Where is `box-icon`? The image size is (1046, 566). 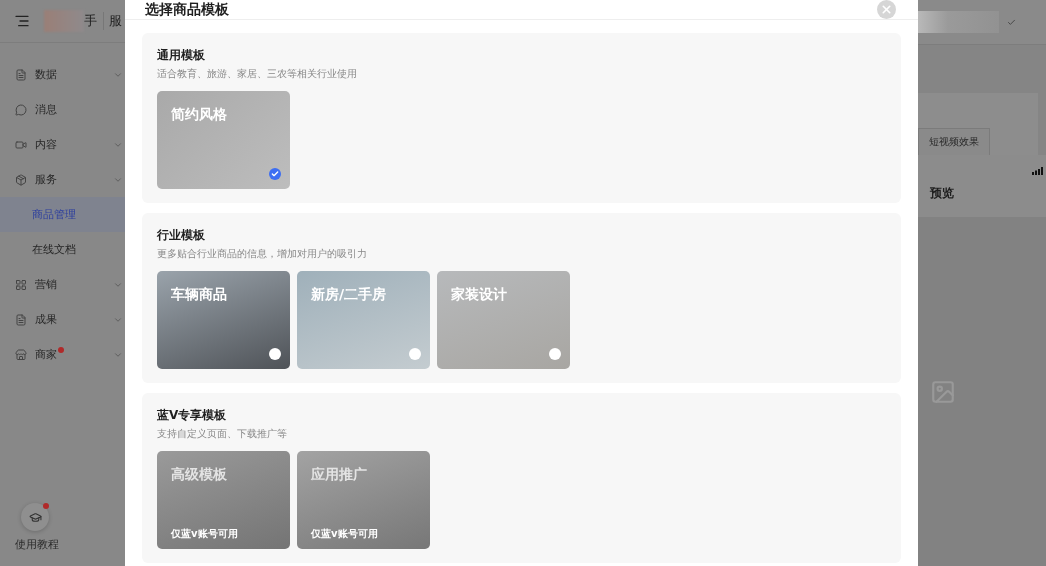
box-icon is located at coordinates (21, 179).